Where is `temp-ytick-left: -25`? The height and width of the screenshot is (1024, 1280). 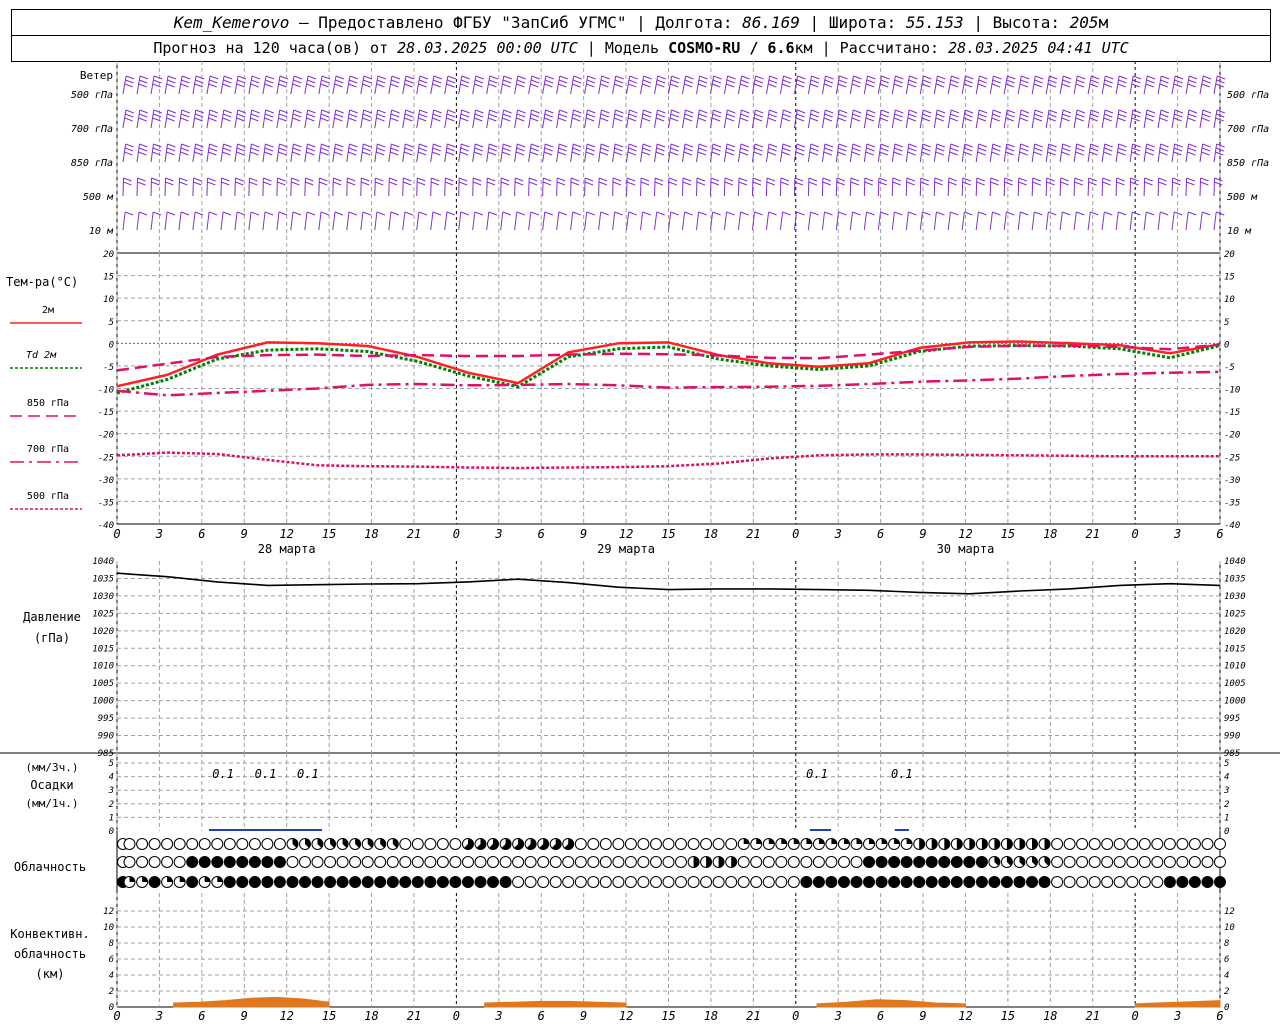
temp-ytick-left: -25 is located at coordinates (106, 458).